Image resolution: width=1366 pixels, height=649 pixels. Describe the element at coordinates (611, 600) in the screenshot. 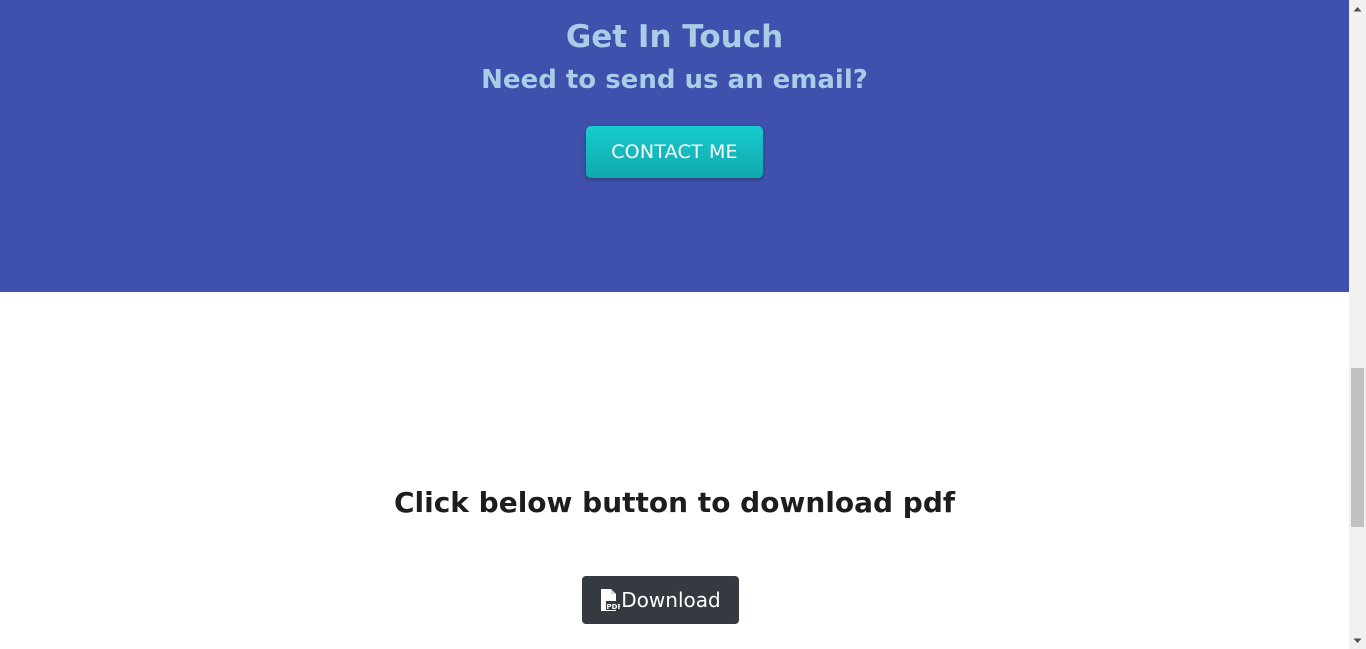

I see `pdf-file-icon: PDF` at that location.